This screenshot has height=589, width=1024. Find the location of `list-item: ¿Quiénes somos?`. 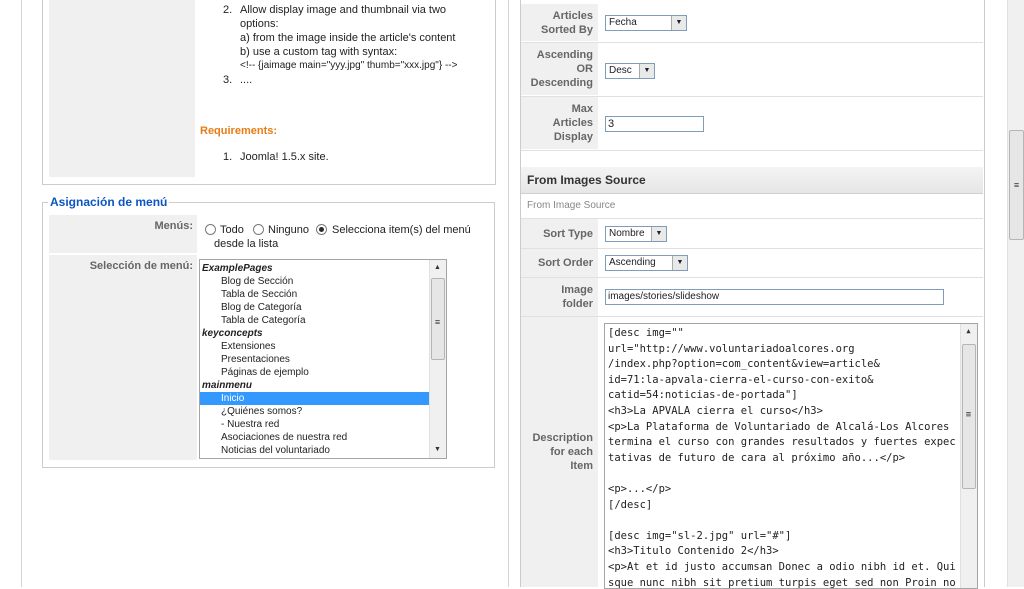

list-item: ¿Quiénes somos? is located at coordinates (323, 411).